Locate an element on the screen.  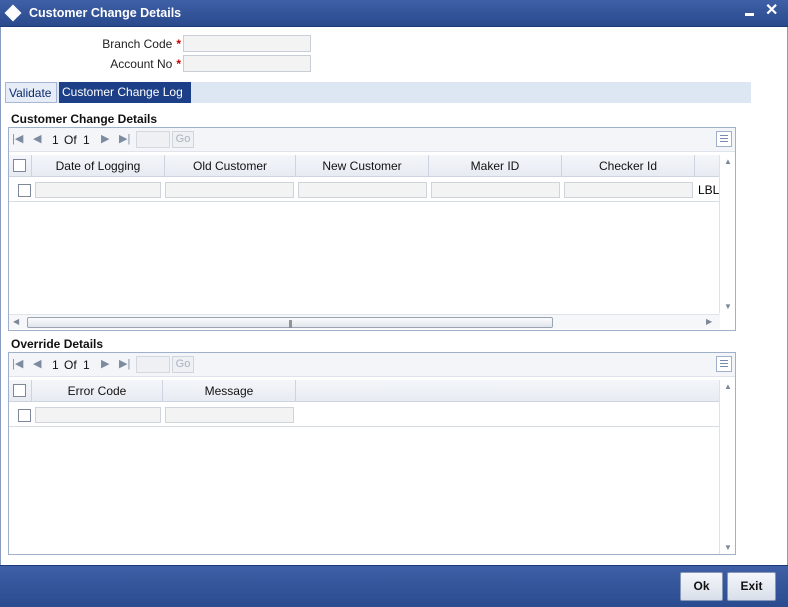
col-old-customer: Old Customer is located at coordinates (230, 166).